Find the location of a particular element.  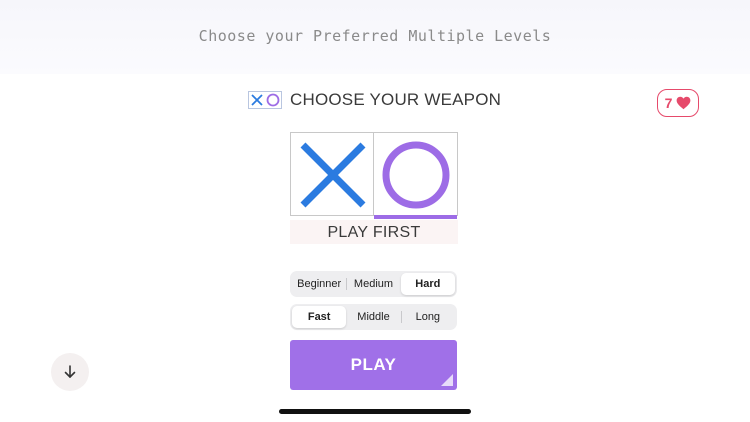

title-row: CHOOSE YOUR WEAPON is located at coordinates (374, 100).